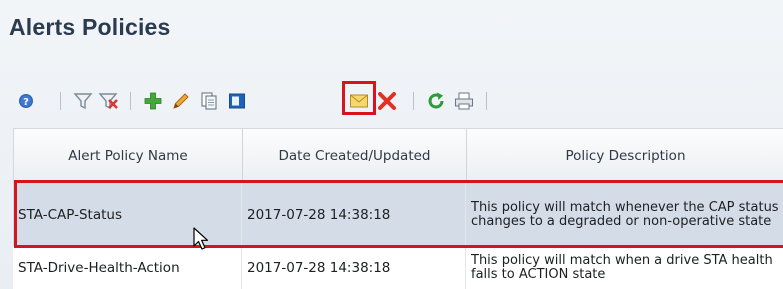 This screenshot has width=783, height=289. Describe the element at coordinates (436, 101) in the screenshot. I see `refresh-icon` at that location.